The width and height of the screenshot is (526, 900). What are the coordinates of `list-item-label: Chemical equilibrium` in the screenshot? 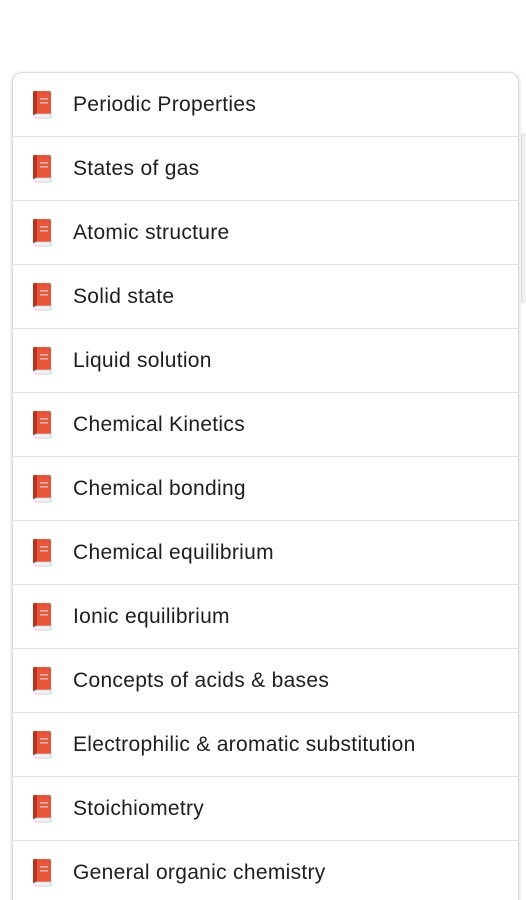 It's located at (173, 552).